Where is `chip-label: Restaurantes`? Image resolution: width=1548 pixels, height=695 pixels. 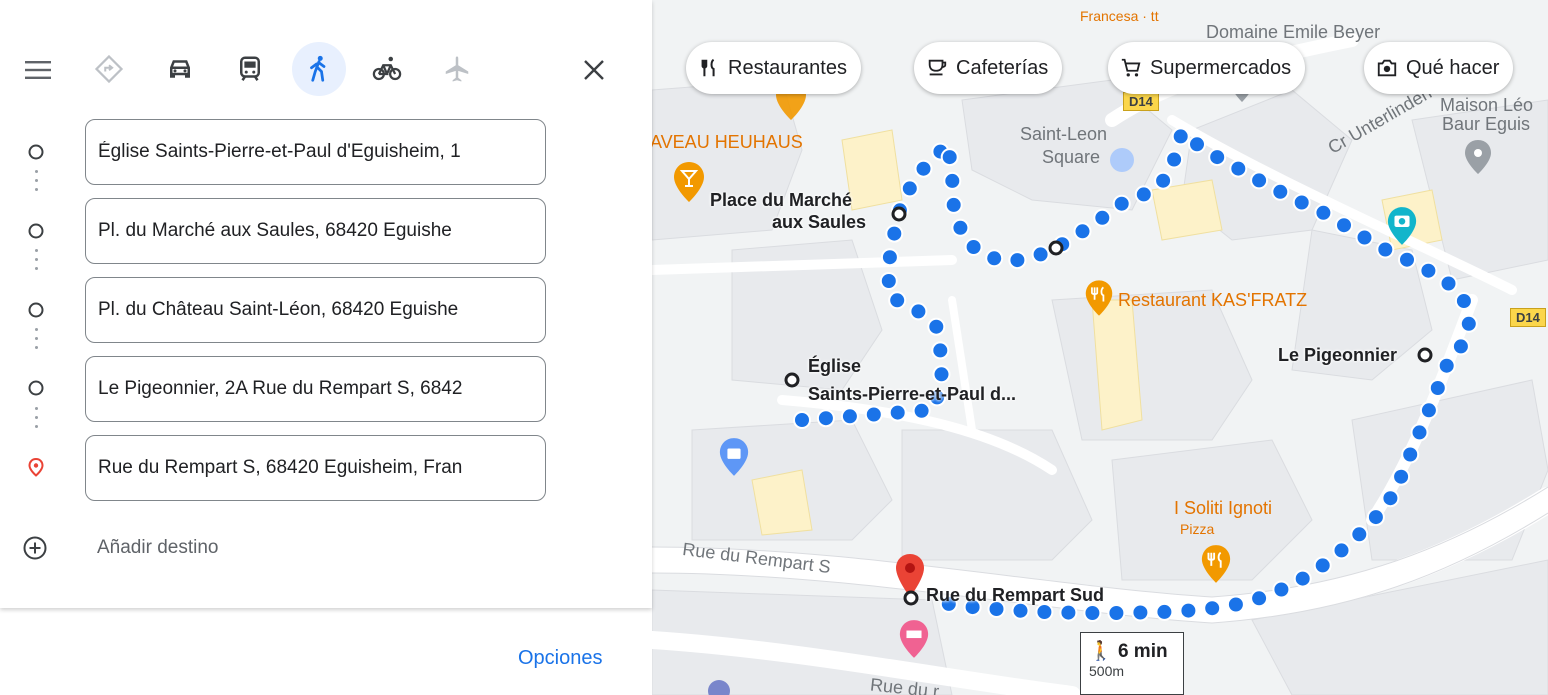 chip-label: Restaurantes is located at coordinates (787, 67).